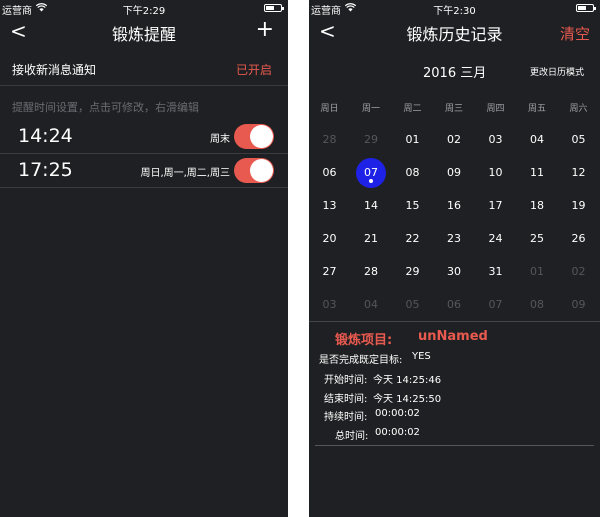  Describe the element at coordinates (578, 206) in the screenshot. I see `calendar-day: 19` at that location.